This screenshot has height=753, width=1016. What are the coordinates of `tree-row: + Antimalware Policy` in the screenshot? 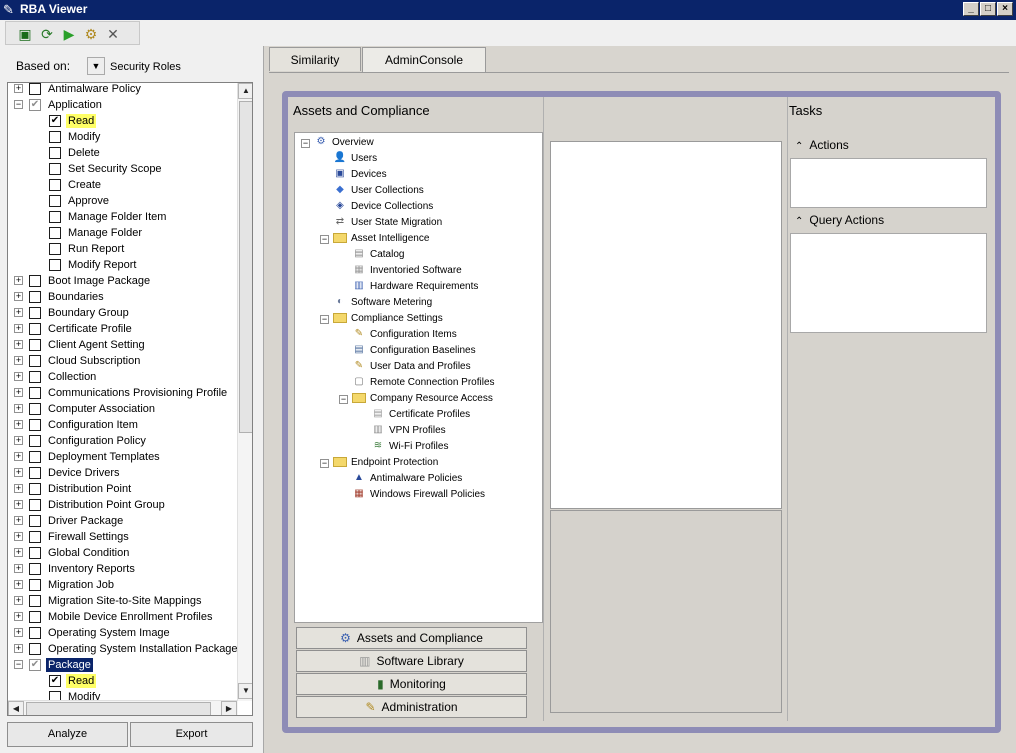 It's located at (123, 90).